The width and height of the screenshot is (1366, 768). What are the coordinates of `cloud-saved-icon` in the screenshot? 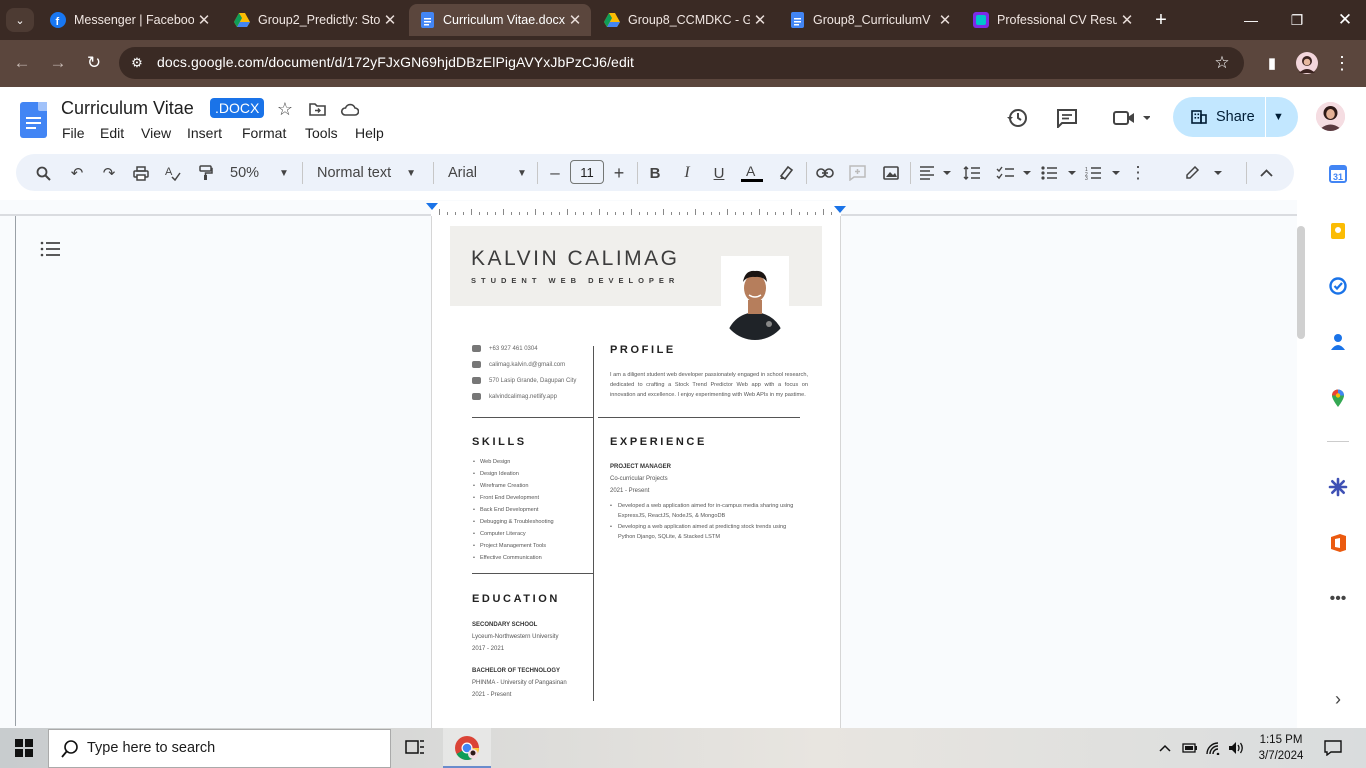 It's located at (349, 109).